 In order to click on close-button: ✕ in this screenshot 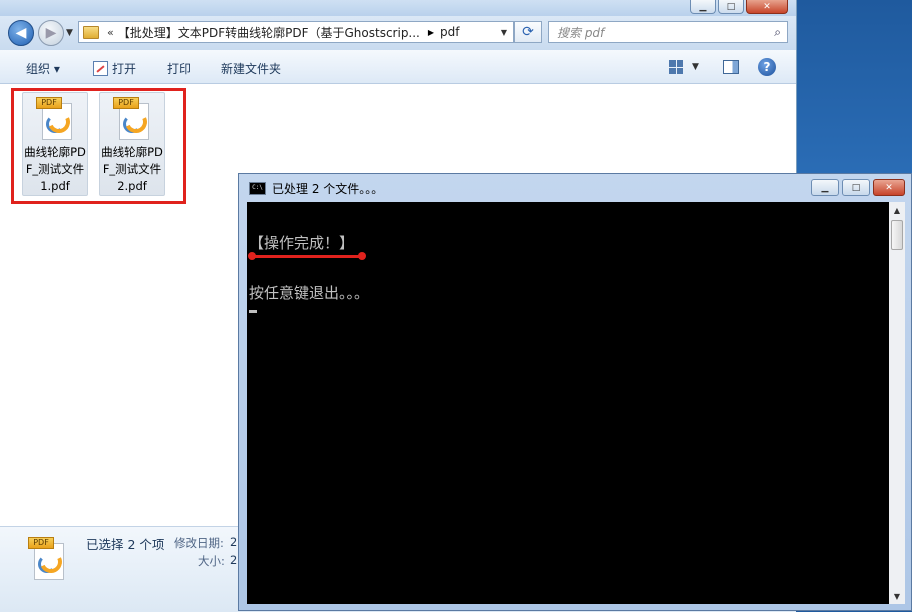, I will do `click(767, 7)`.